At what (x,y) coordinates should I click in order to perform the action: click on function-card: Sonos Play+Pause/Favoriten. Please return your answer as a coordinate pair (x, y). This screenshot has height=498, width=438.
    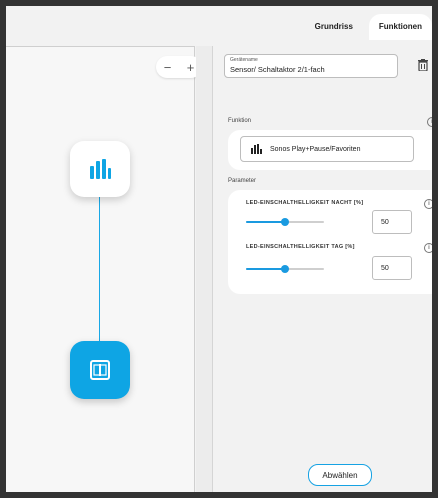
    Looking at the image, I should click on (330, 150).